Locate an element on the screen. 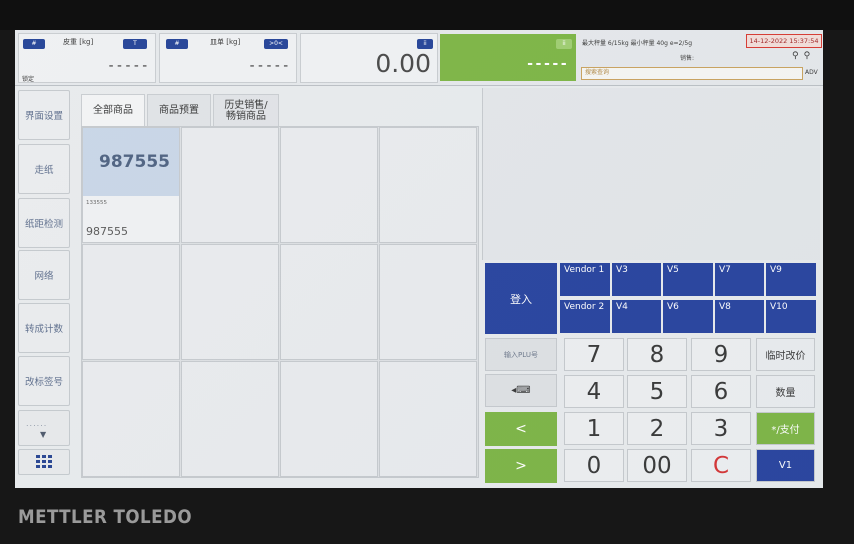 This screenshot has width=854, height=544. key-3: 3 is located at coordinates (721, 428).